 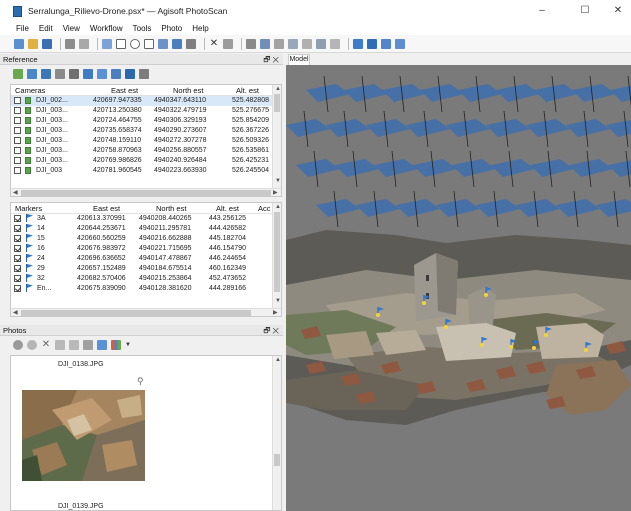 I want to click on show-cameras-icon, so click(x=358, y=43).